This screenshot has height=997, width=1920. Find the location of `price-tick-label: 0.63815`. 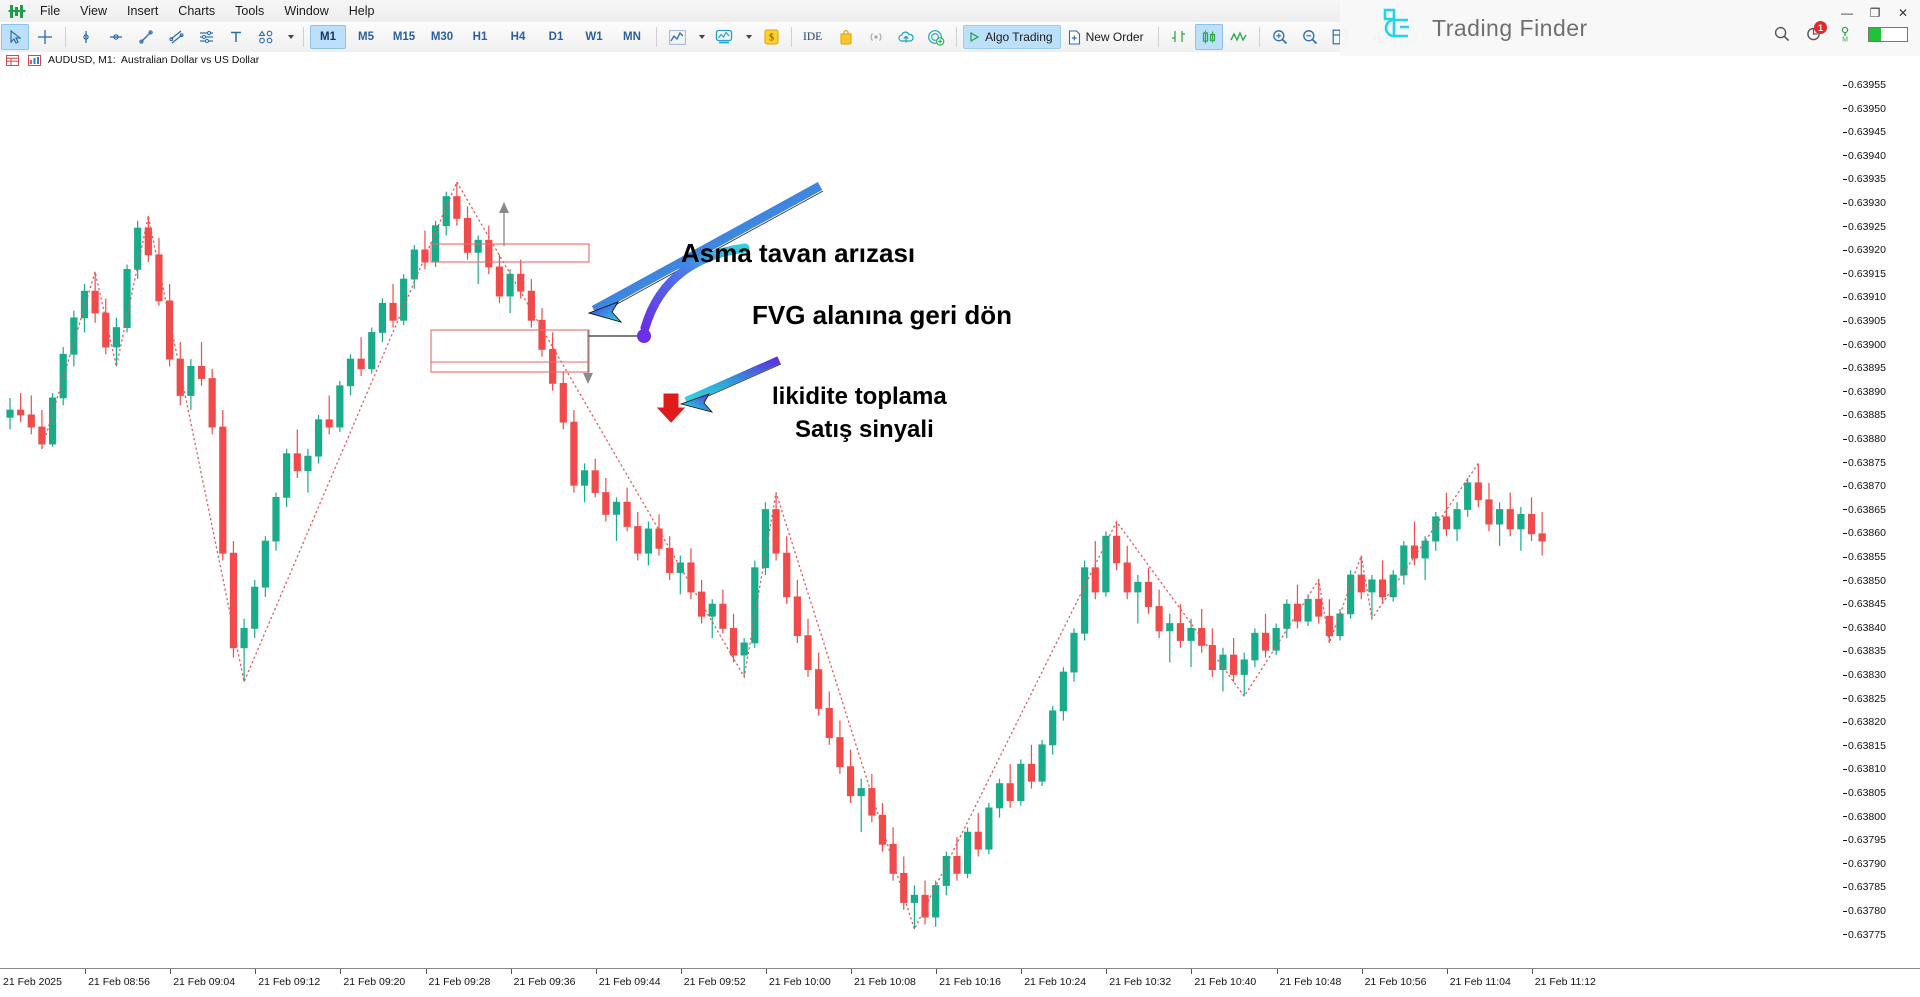

price-tick-label: 0.63815 is located at coordinates (1864, 746).